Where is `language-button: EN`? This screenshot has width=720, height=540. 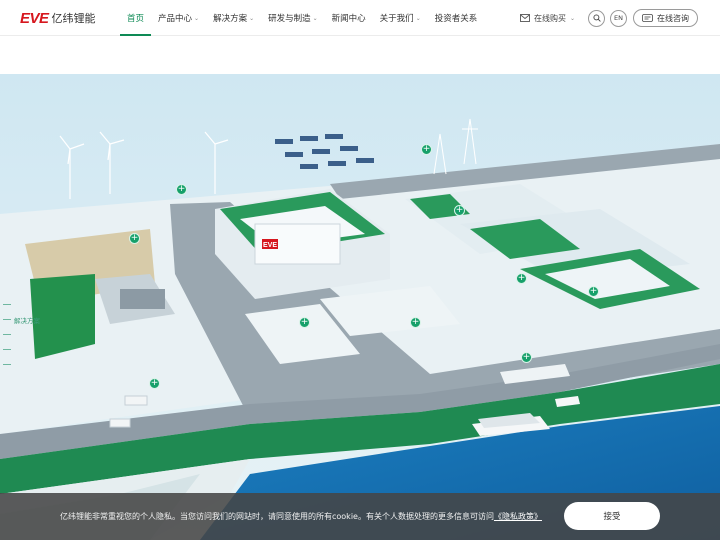
language-button: EN is located at coordinates (618, 18).